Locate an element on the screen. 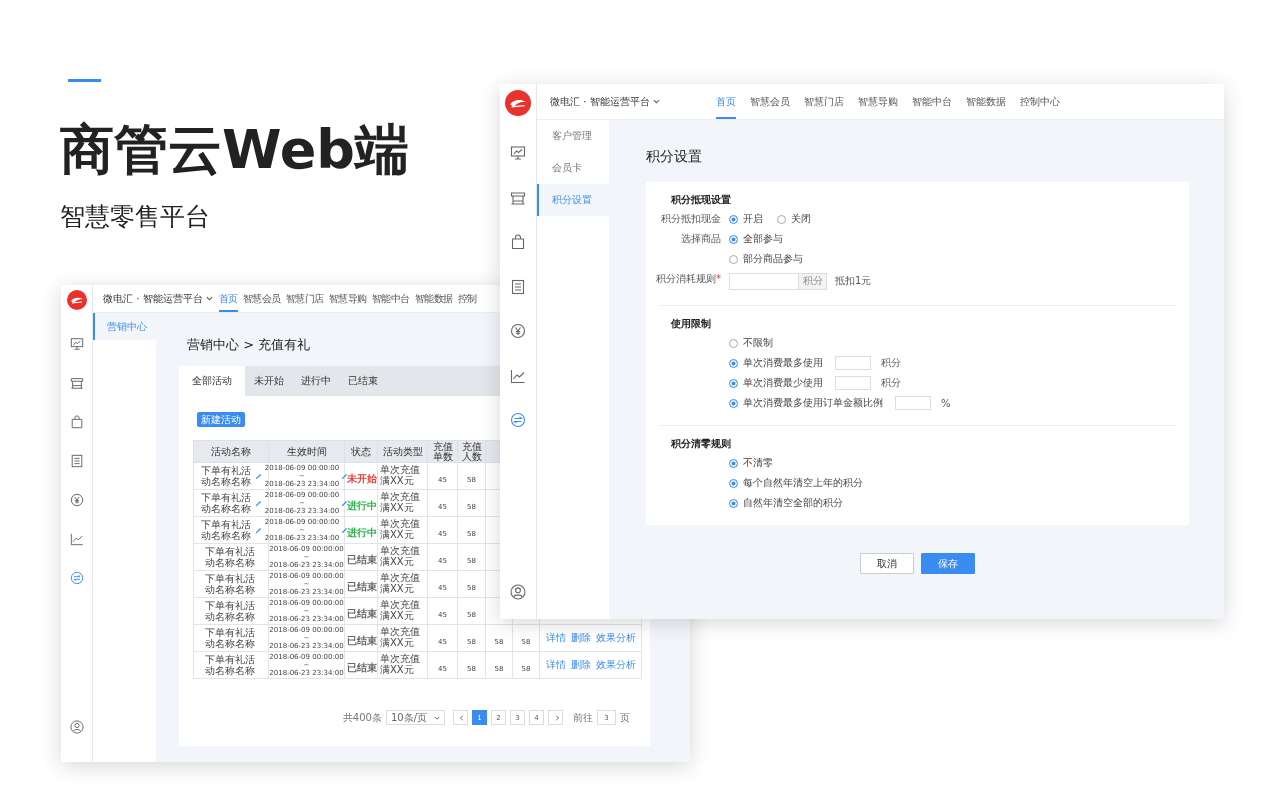 The image size is (1280, 800). status-text: 进行中 is located at coordinates (362, 505).